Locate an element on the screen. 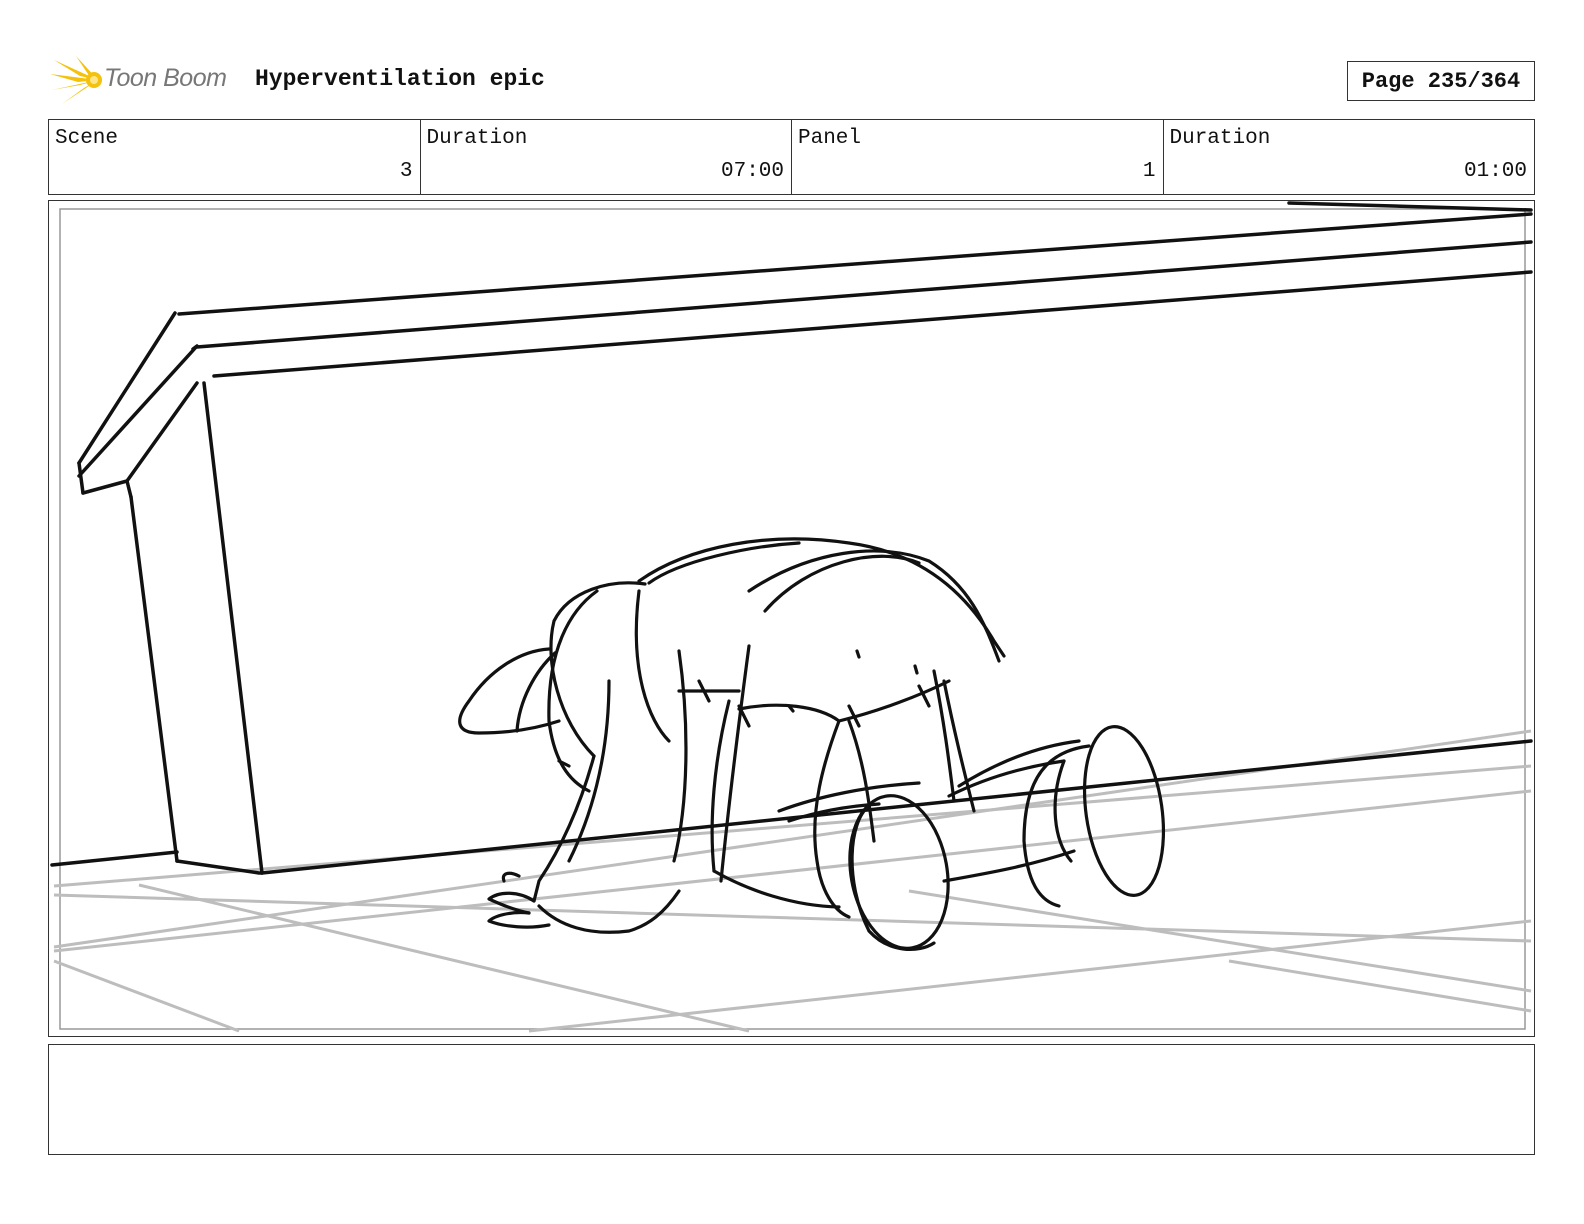 The height and width of the screenshot is (1224, 1584). scene-label: Scene is located at coordinates (87, 138).